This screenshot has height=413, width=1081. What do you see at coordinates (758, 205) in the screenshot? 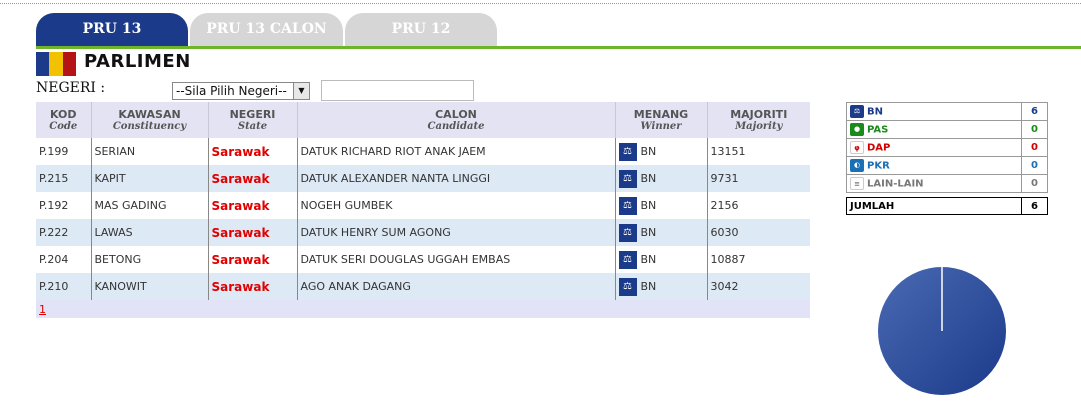
I see `cell-majority: 2156` at bounding box center [758, 205].